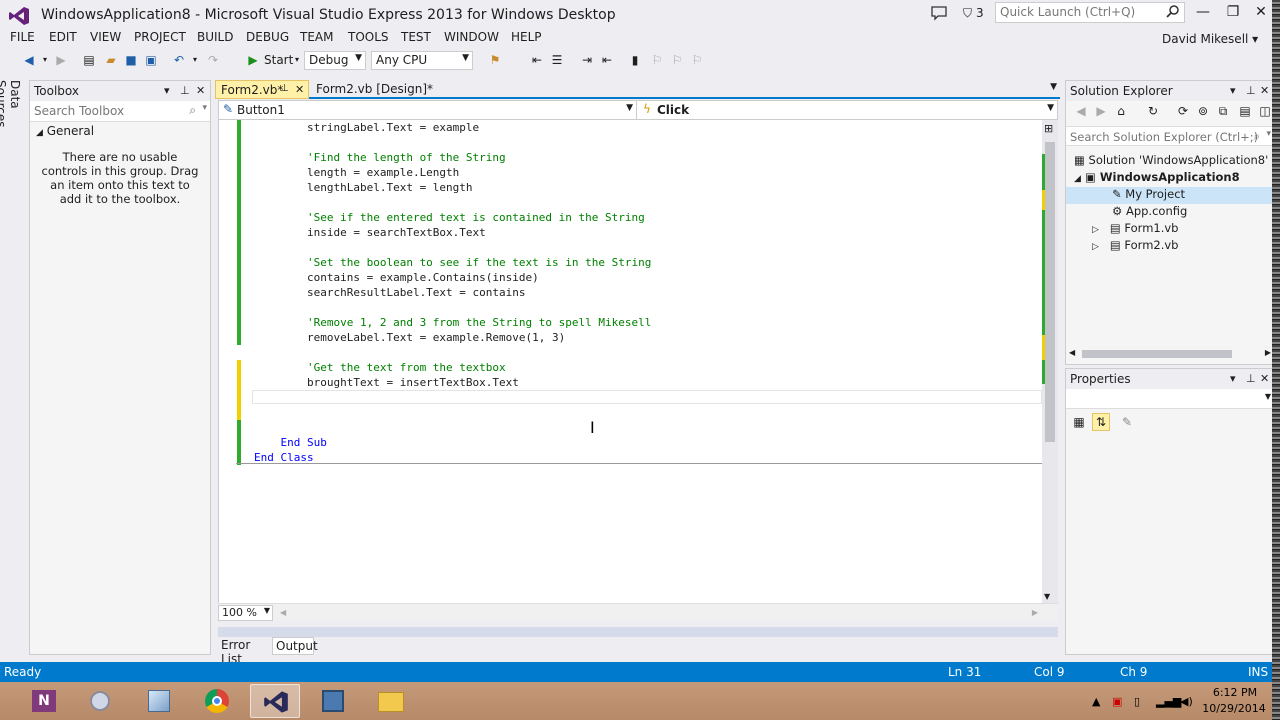 The height and width of the screenshot is (720, 1280). What do you see at coordinates (635, 60) in the screenshot?
I see `bookmark-icon: ▮` at bounding box center [635, 60].